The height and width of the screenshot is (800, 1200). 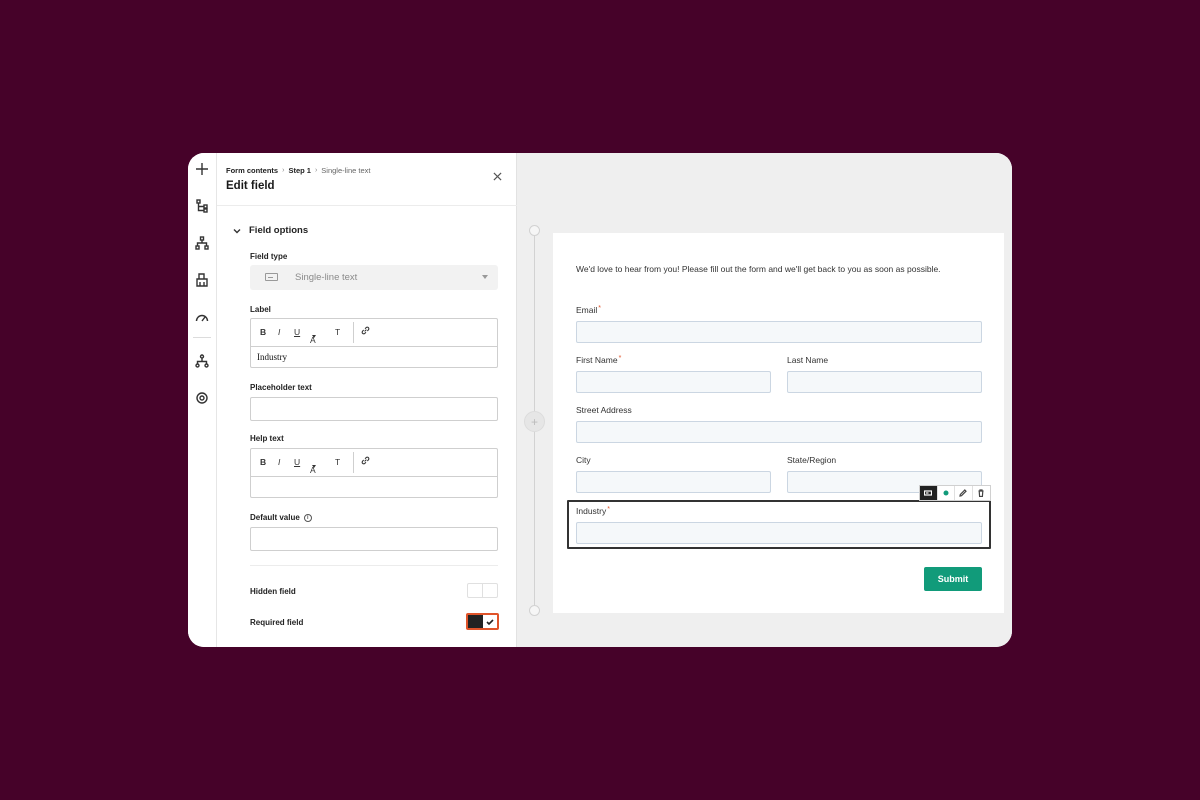 I want to click on label-label: Label, so click(x=260, y=309).